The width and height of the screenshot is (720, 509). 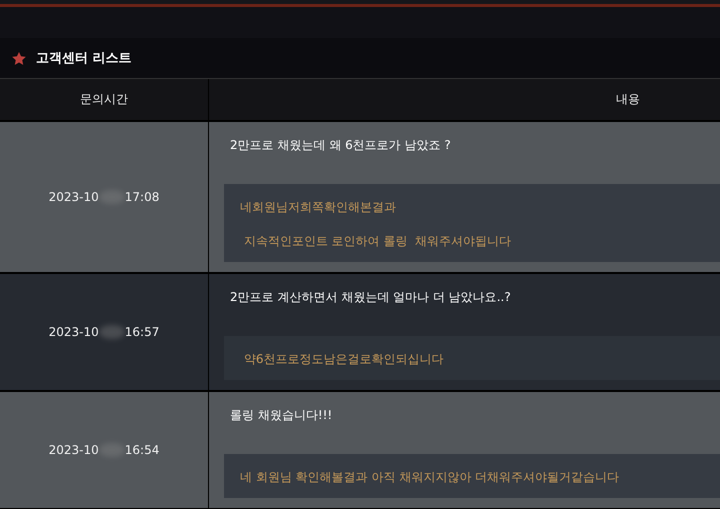 I want to click on column-header: 문의시간, so click(x=104, y=99).